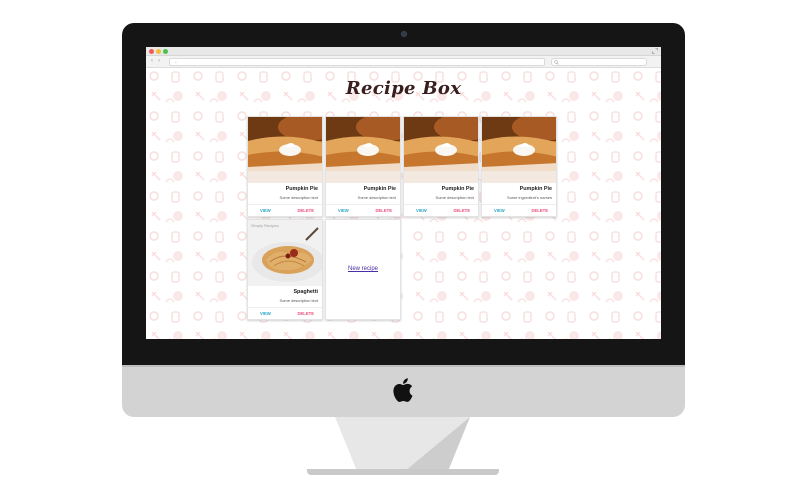 The width and height of the screenshot is (800, 500). What do you see at coordinates (176, 62) in the screenshot?
I see `address-bar-text: ←` at bounding box center [176, 62].